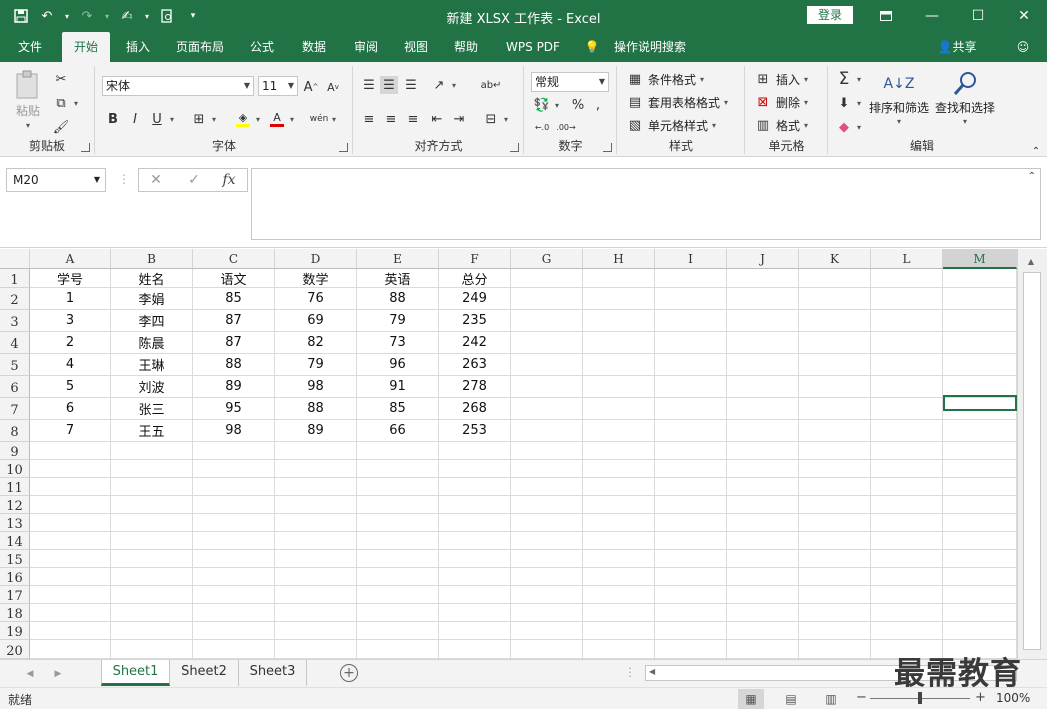 This screenshot has height=709, width=1047. Describe the element at coordinates (980, 487) in the screenshot. I see `cell-m11` at that location.